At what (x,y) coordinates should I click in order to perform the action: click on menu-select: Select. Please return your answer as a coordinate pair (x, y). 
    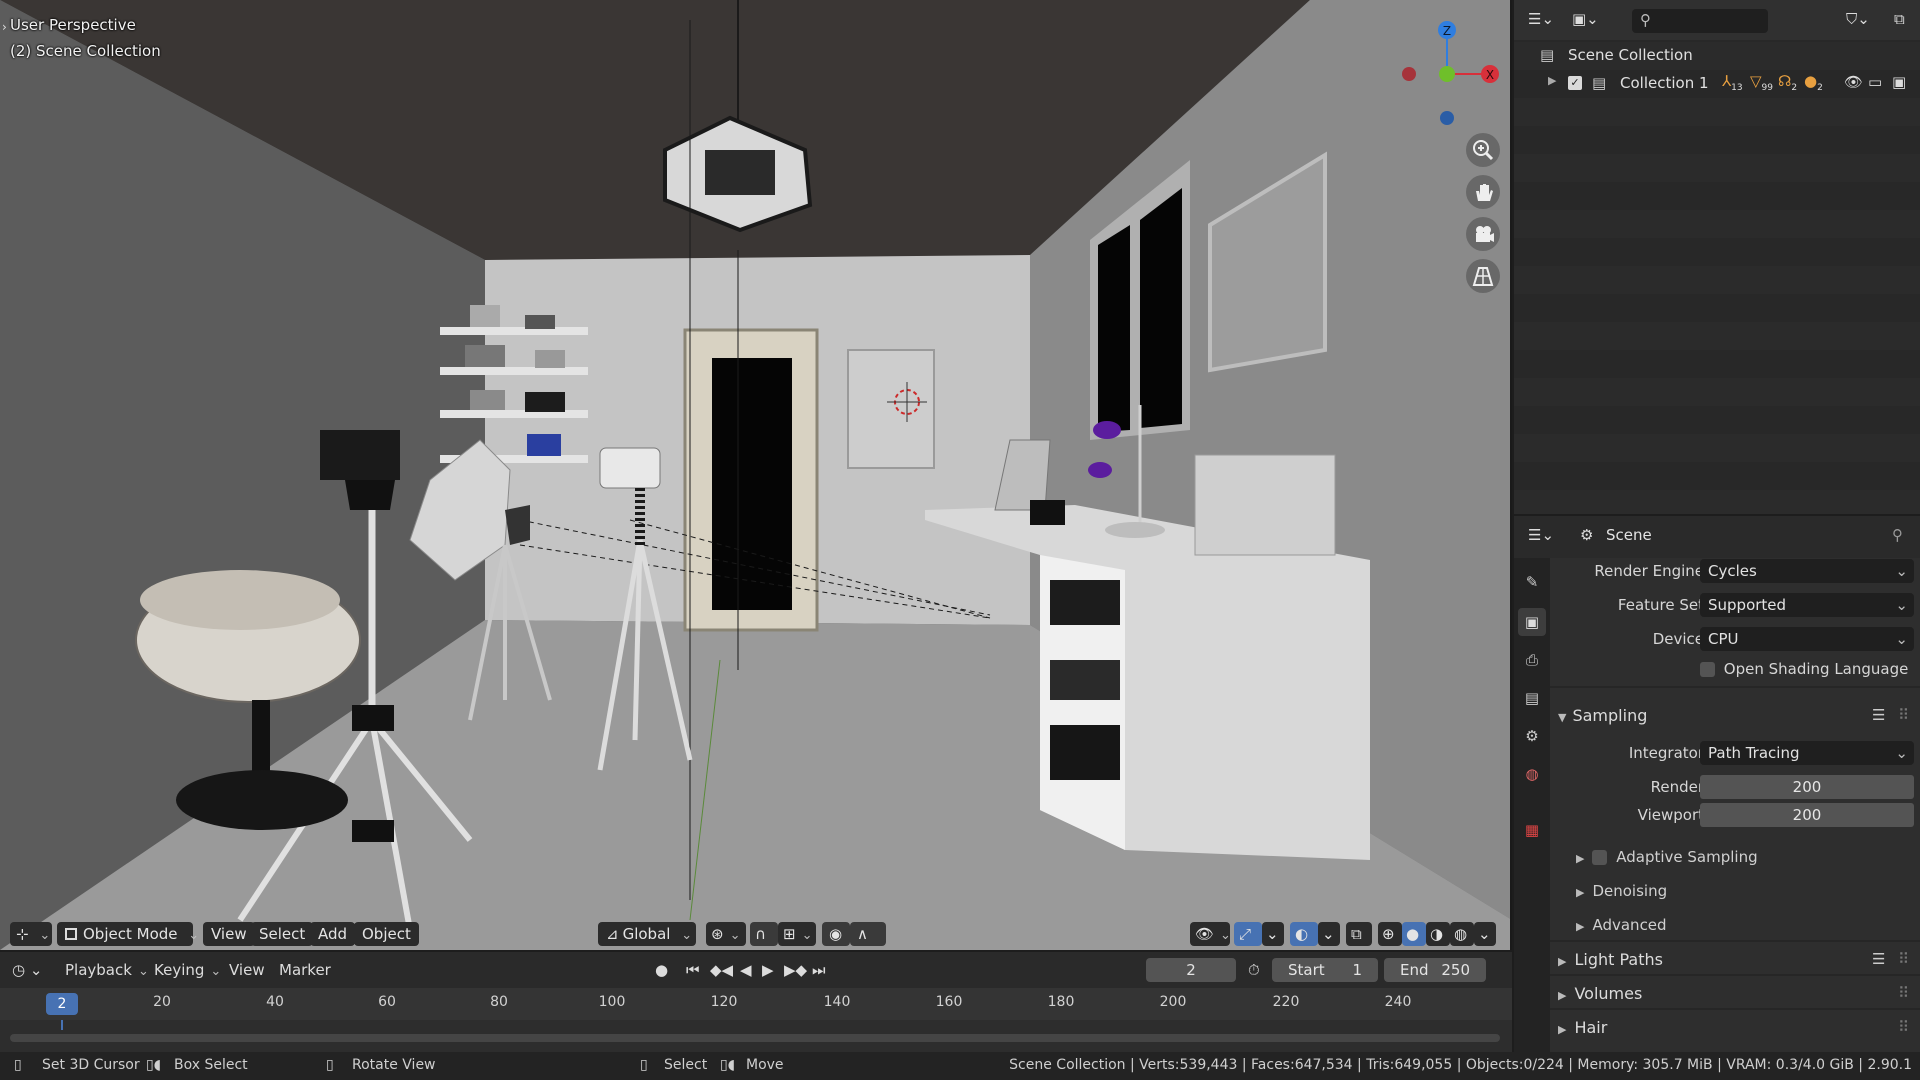
    Looking at the image, I should click on (282, 934).